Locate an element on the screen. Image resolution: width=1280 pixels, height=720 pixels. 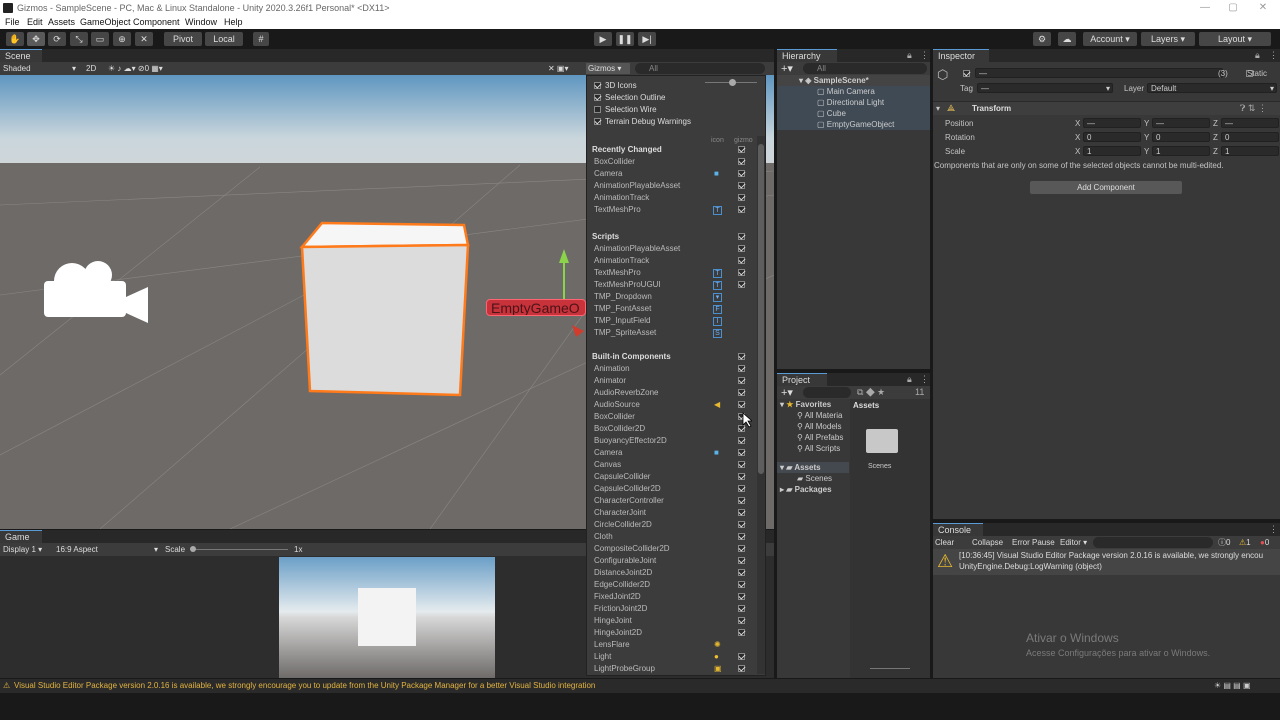
hierarchy-search-input: All is located at coordinates (865, 68).